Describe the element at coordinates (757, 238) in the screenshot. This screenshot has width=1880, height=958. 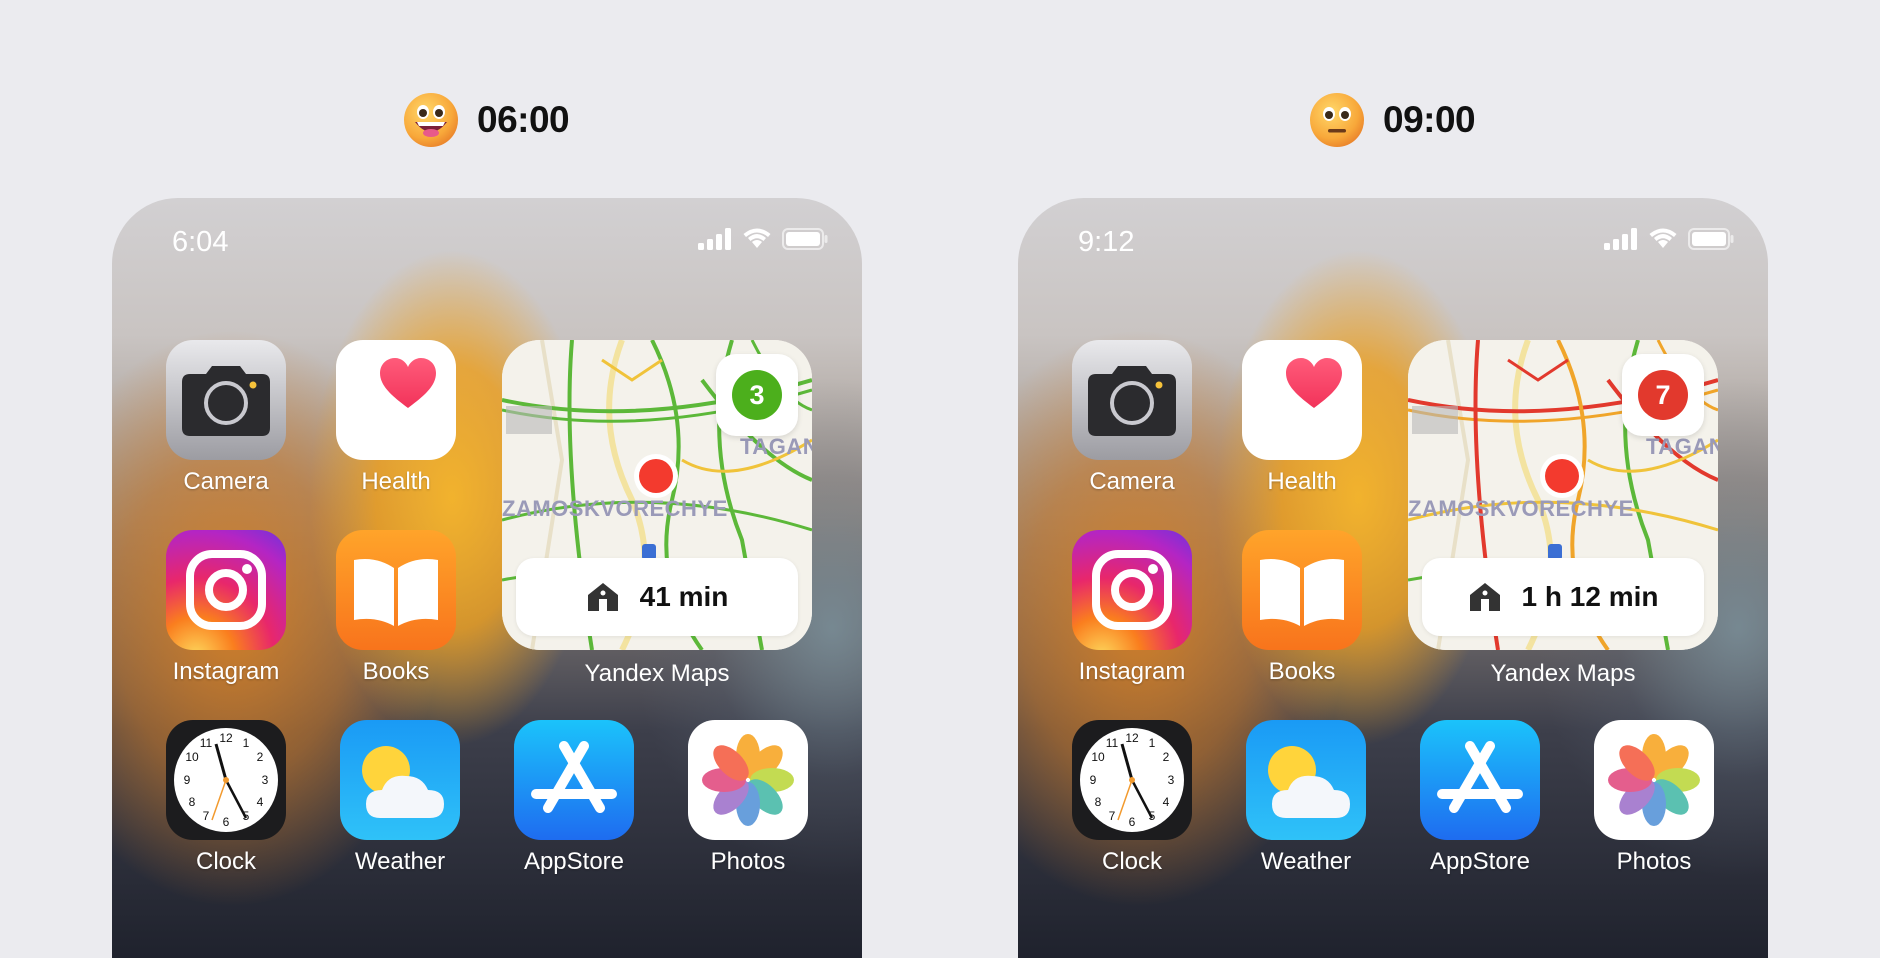
I see `wifi-icon` at that location.